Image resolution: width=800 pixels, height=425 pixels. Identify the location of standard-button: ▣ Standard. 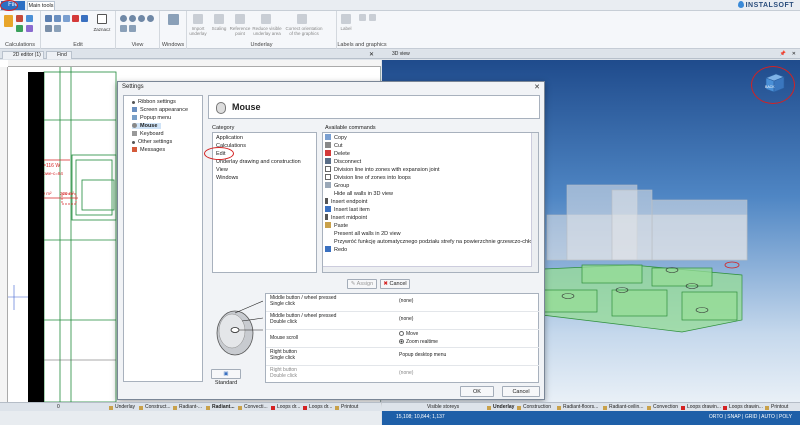
(226, 377).